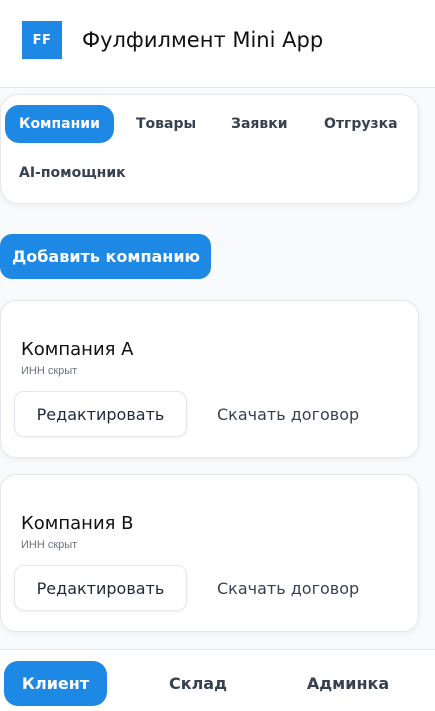  What do you see at coordinates (166, 124) in the screenshot?
I see `tab-products: Товары` at bounding box center [166, 124].